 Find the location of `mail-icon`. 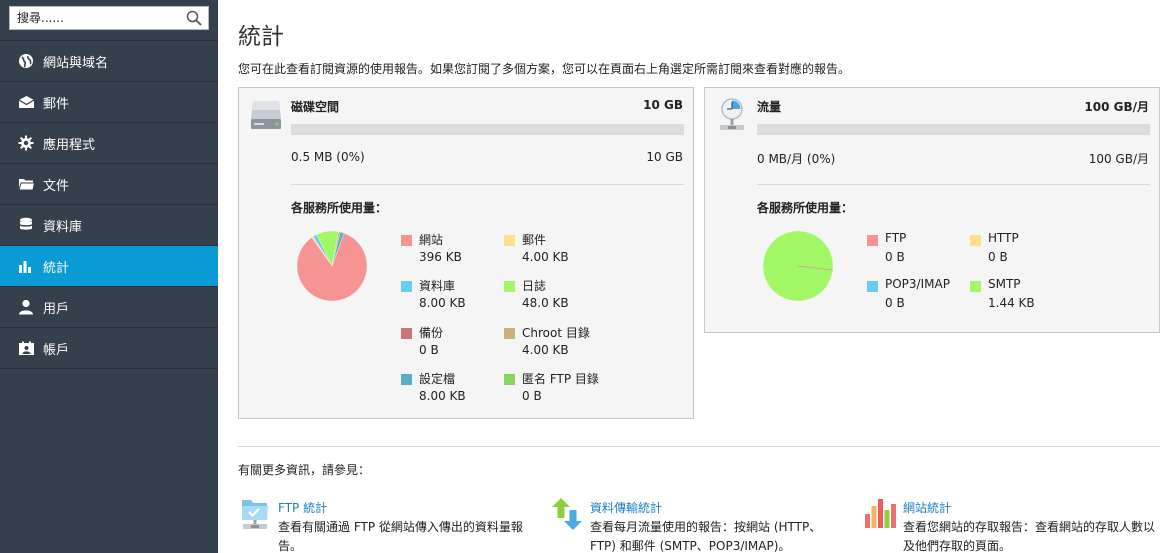

mail-icon is located at coordinates (26, 102).